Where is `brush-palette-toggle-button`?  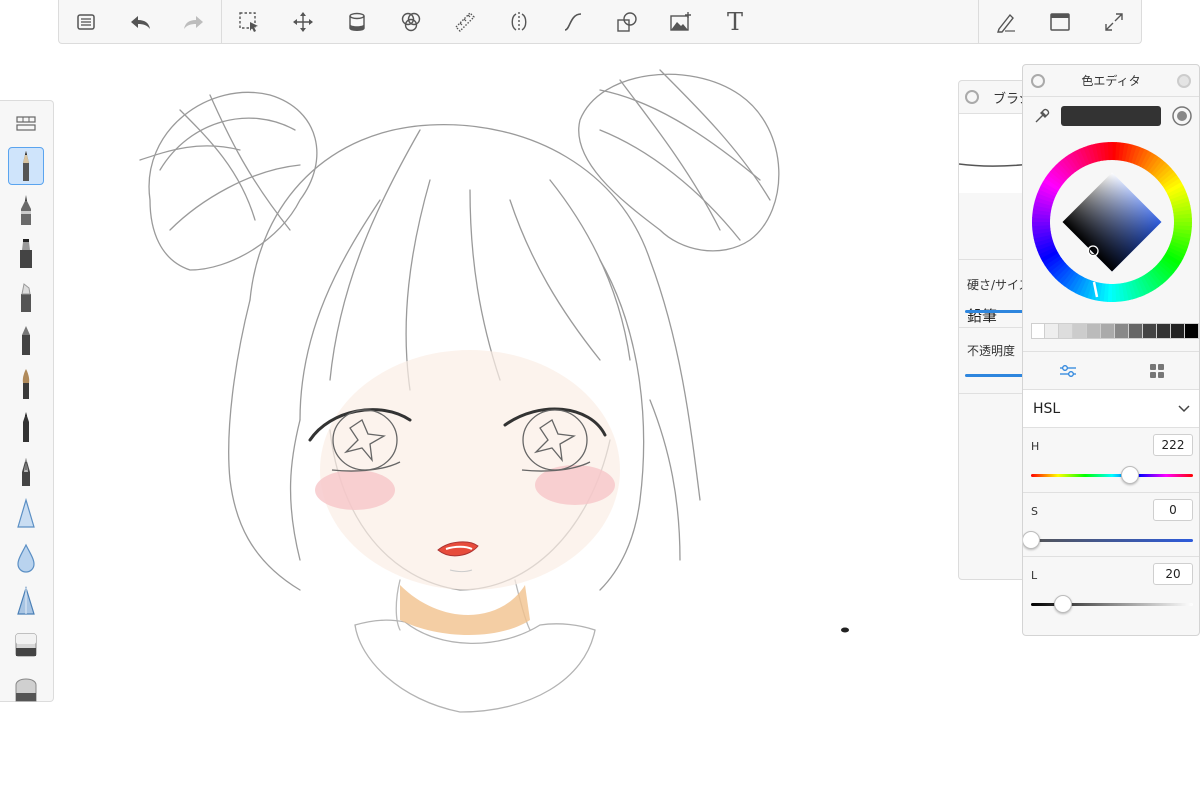 brush-palette-toggle-button is located at coordinates (26, 124).